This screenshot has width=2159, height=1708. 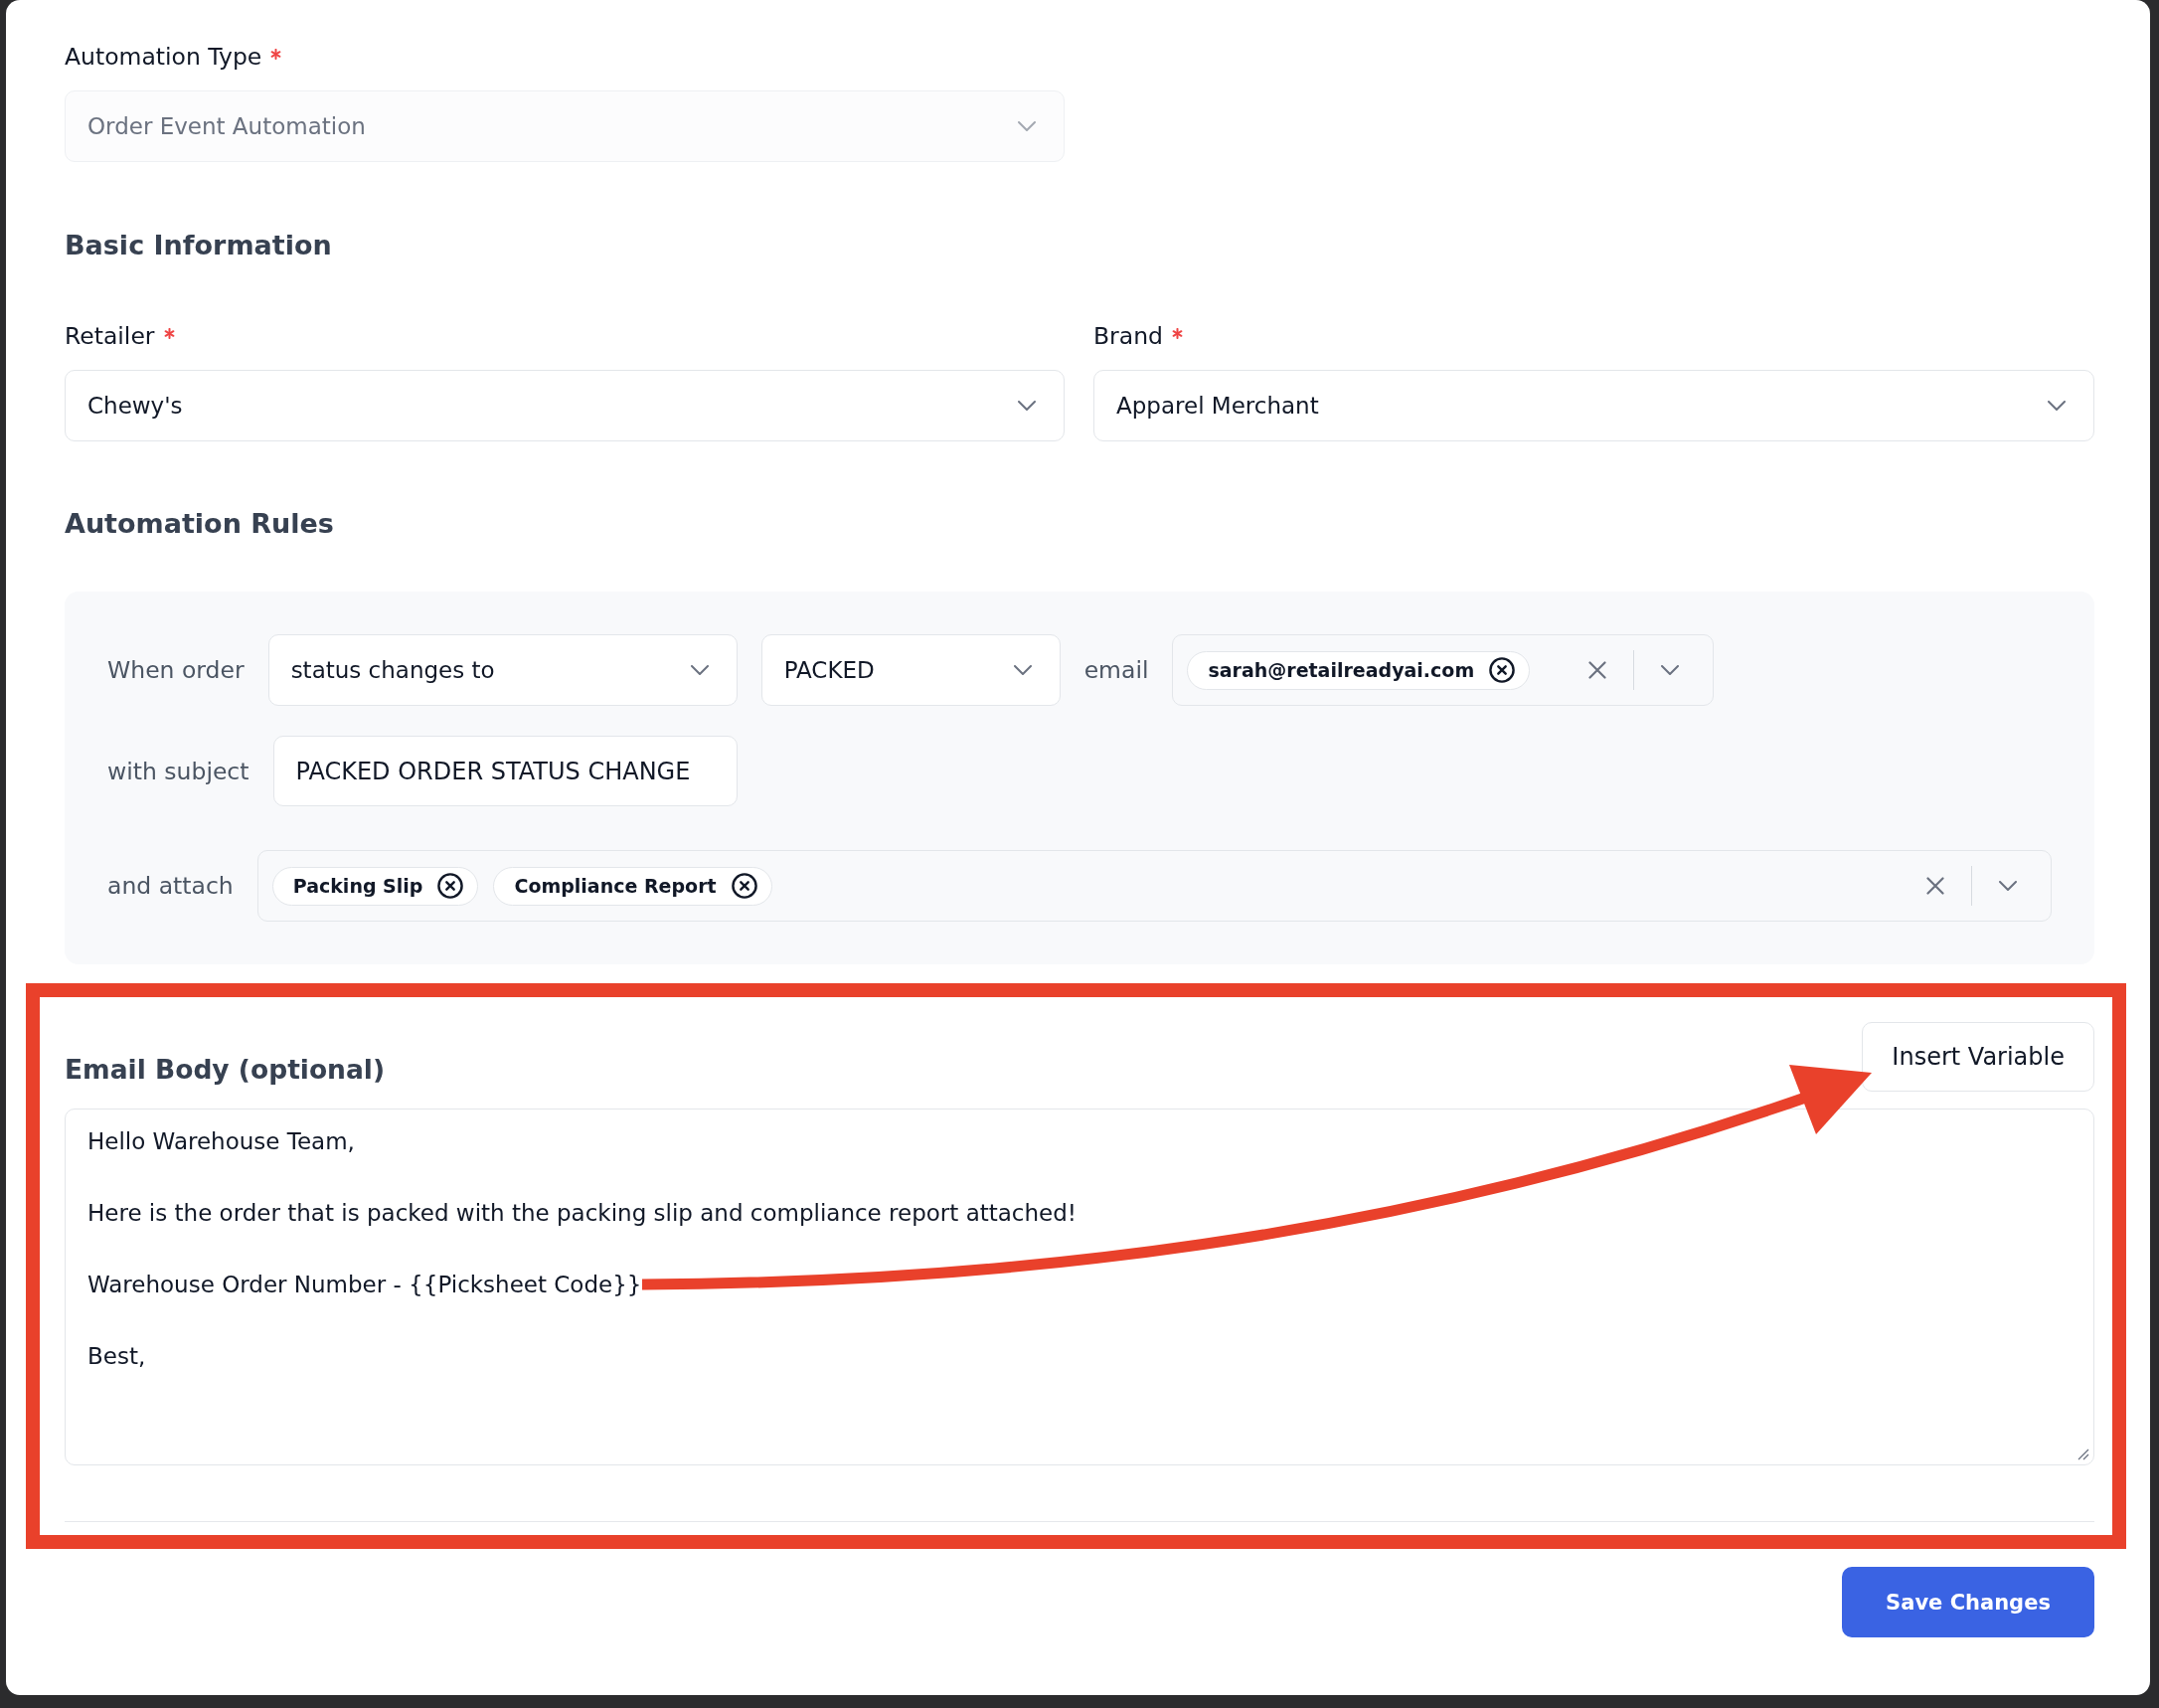 I want to click on save-changes-button: Save Changes, so click(x=1968, y=1602).